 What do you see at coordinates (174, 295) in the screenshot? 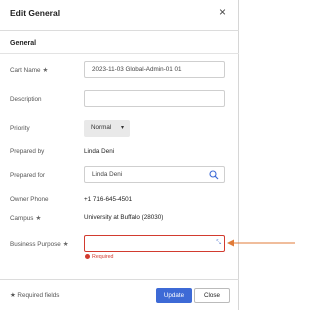
I see `update-button: Update` at bounding box center [174, 295].